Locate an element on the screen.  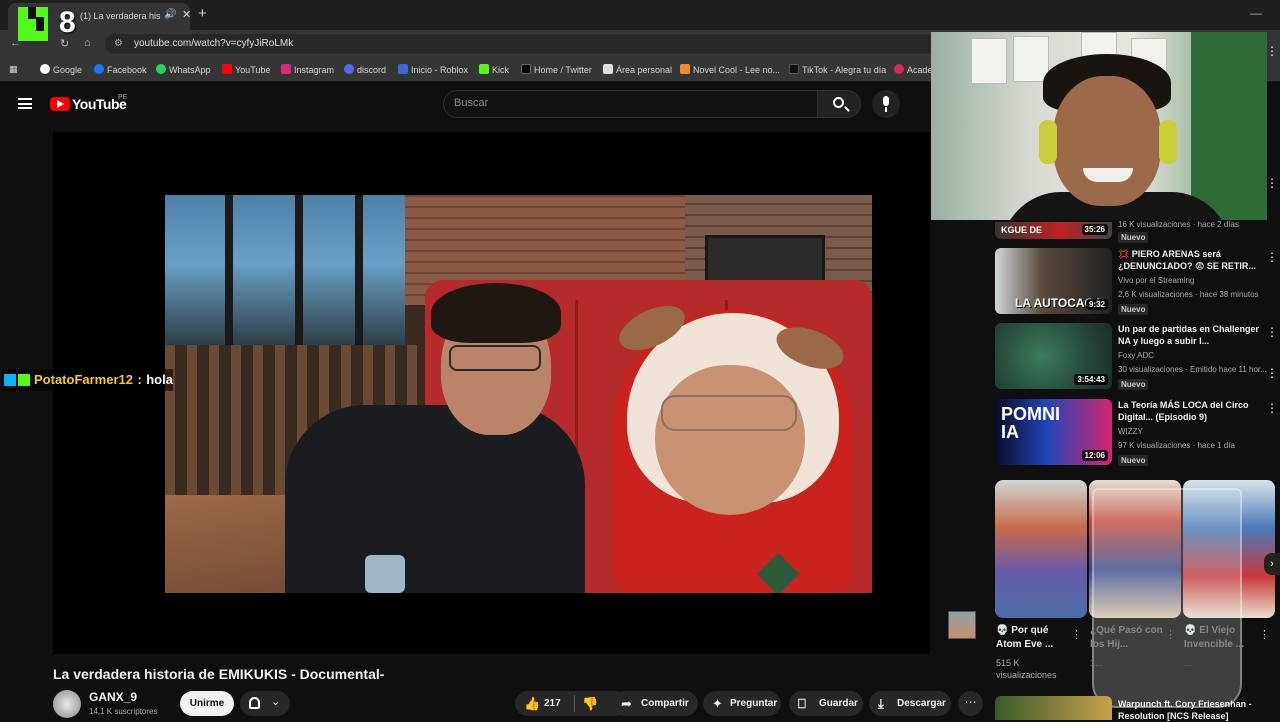
menu-icon is located at coordinates (25, 103).